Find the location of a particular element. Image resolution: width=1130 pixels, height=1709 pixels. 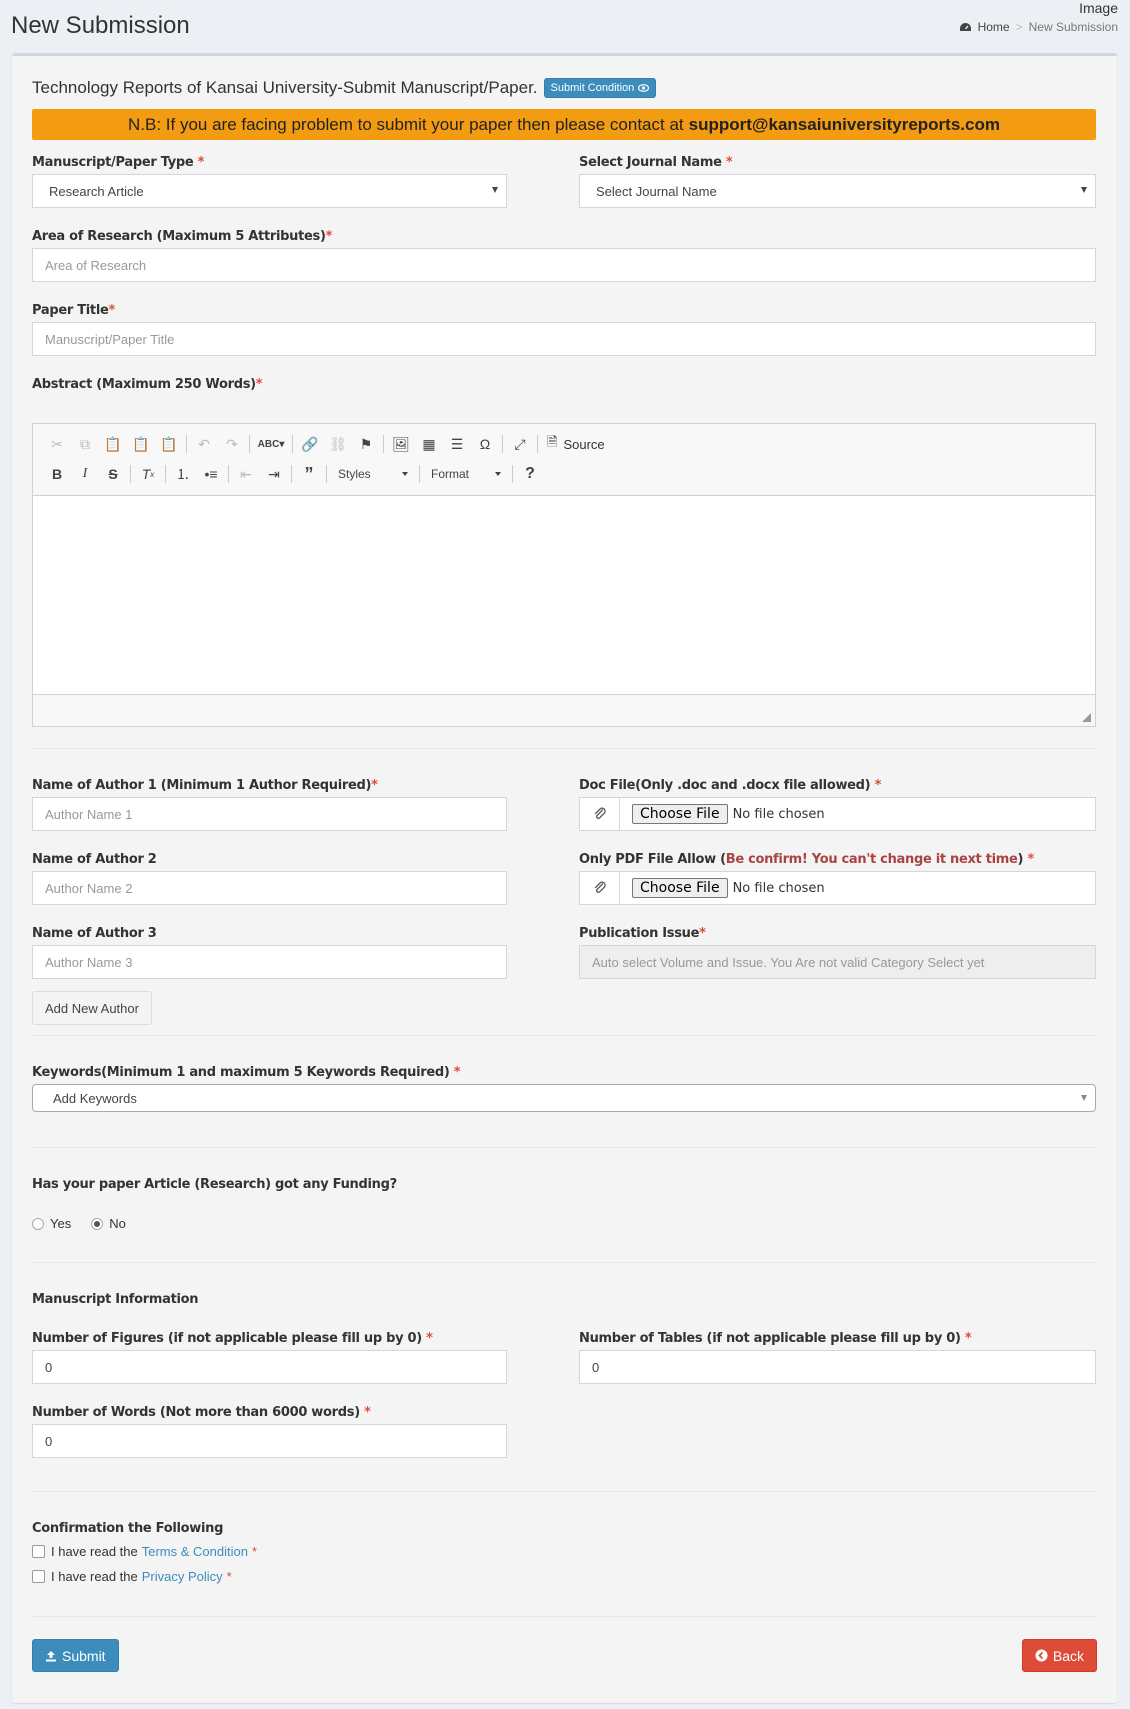

pdf-file-field: Choose File No file chosen is located at coordinates (837, 888).